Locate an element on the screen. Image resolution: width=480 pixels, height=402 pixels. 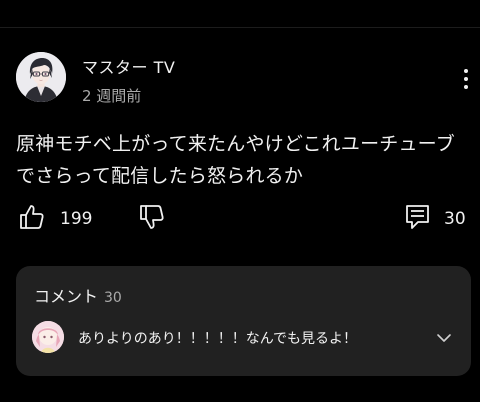
post-text-line-2: でさらって配信したら怒られるか is located at coordinates (160, 176).